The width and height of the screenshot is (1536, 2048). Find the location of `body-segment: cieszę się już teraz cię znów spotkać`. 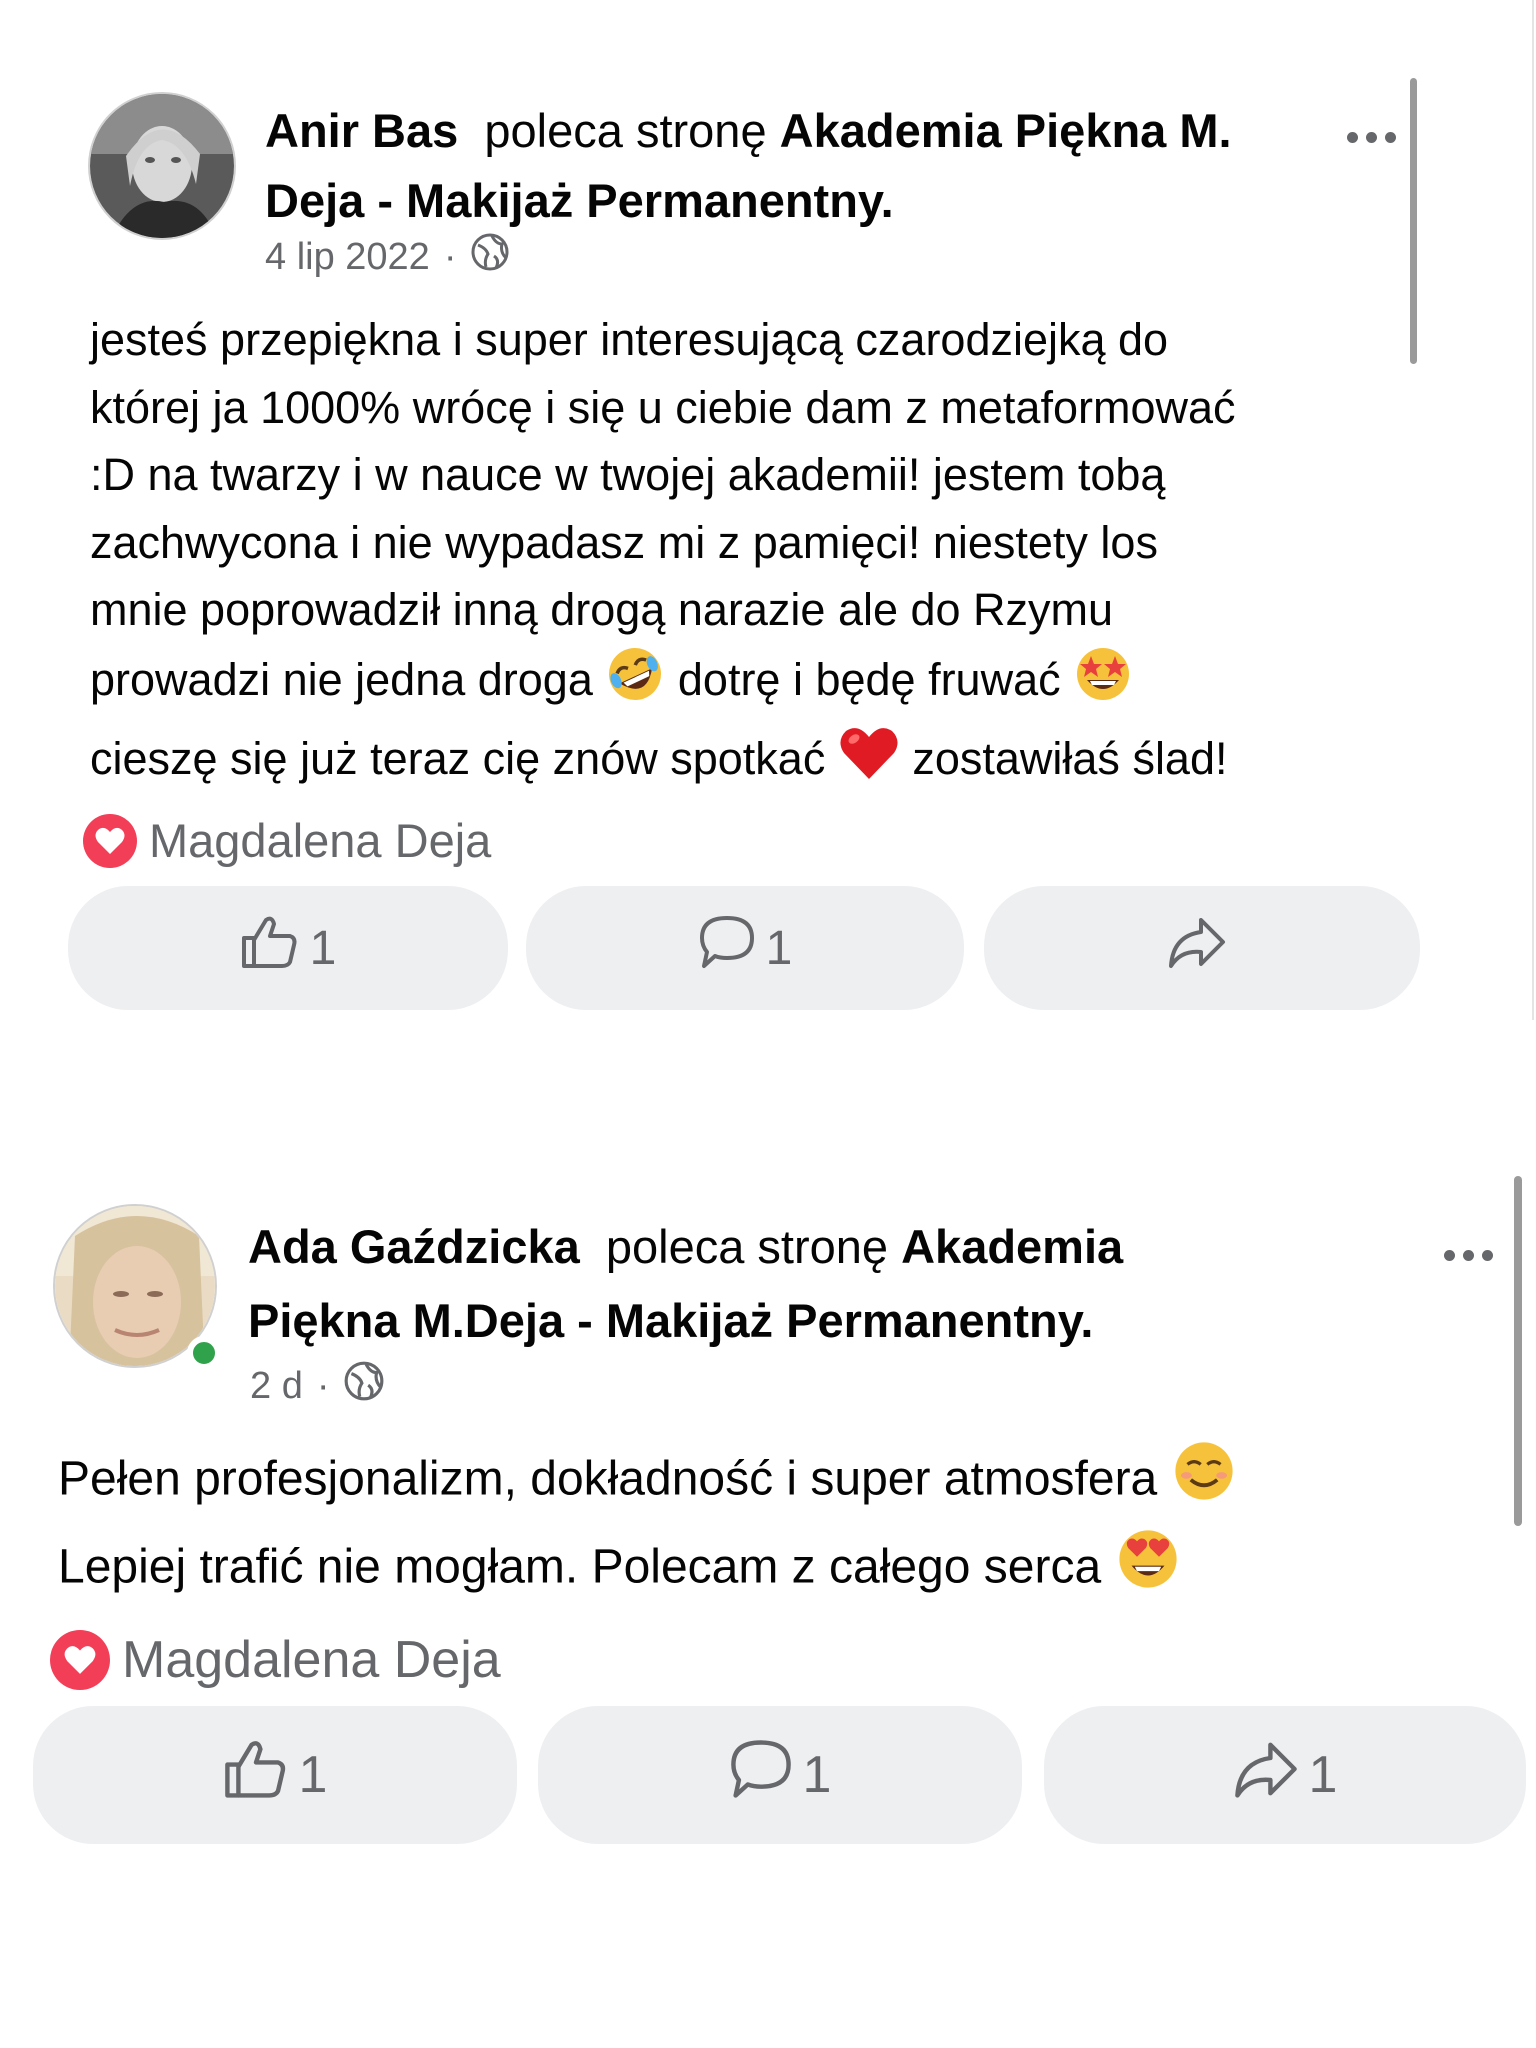

body-segment: cieszę się już teraz cię znów spotkać is located at coordinates (458, 758).